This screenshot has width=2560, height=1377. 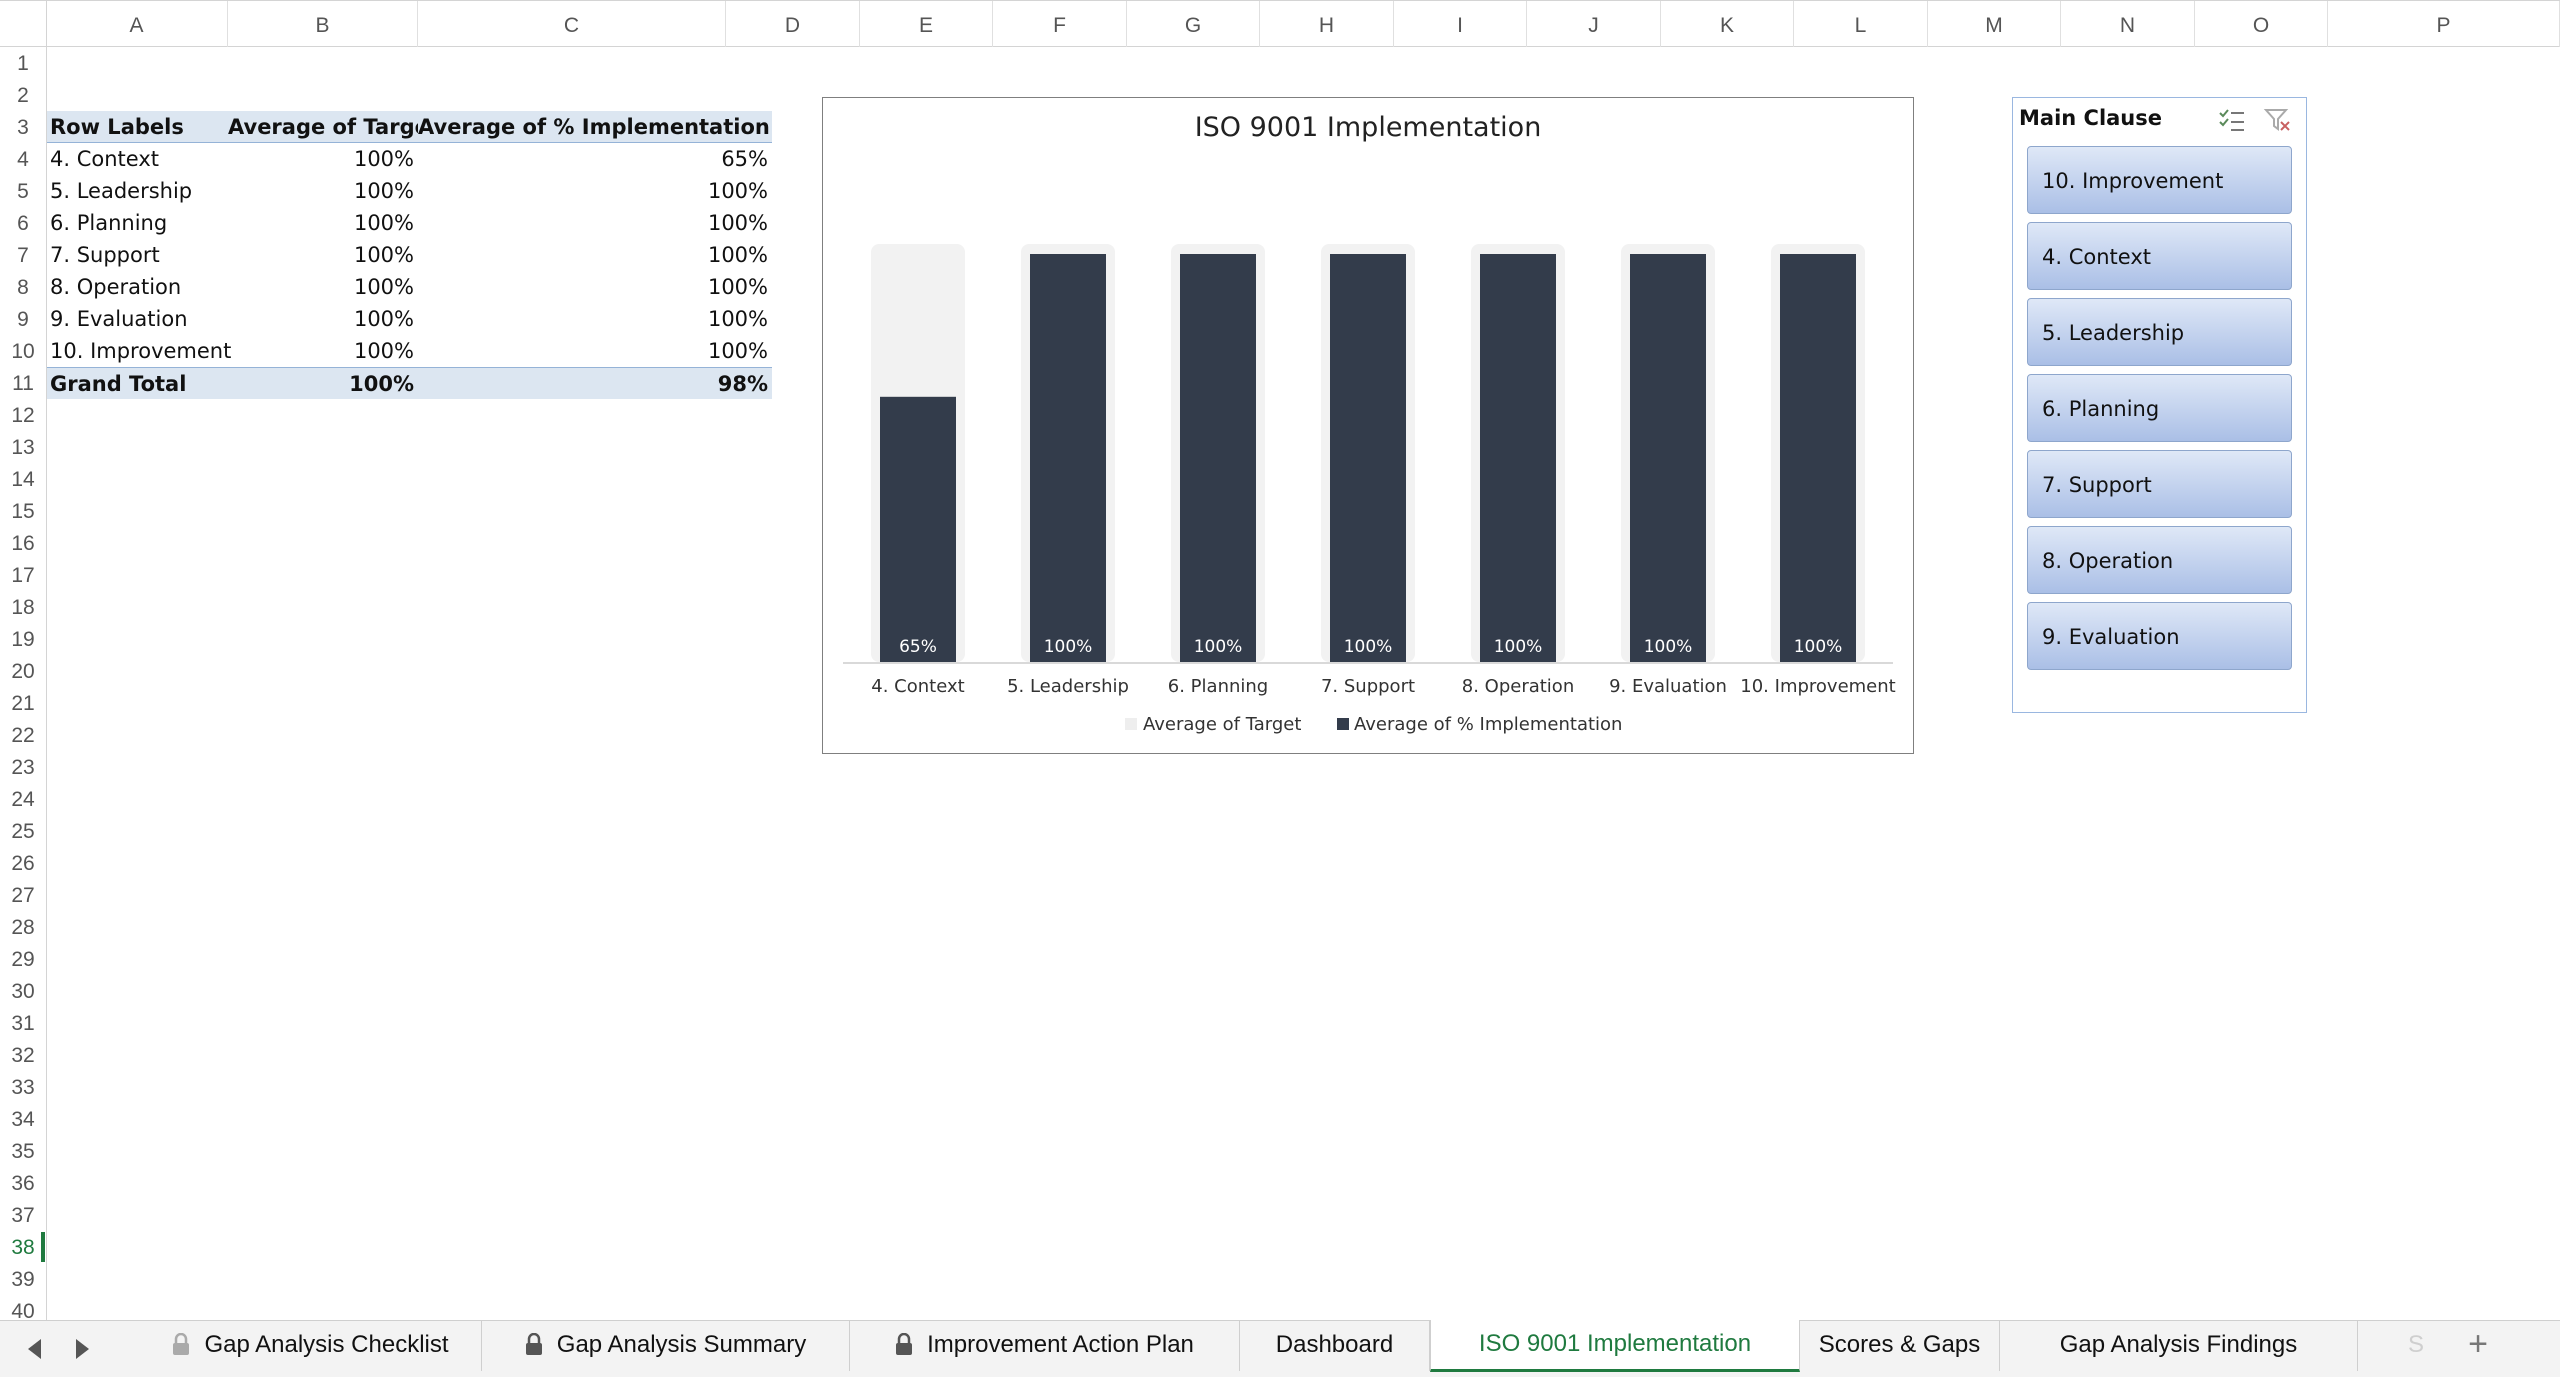 I want to click on pivot-header-implementation: Average of % Implementation, so click(x=595, y=127).